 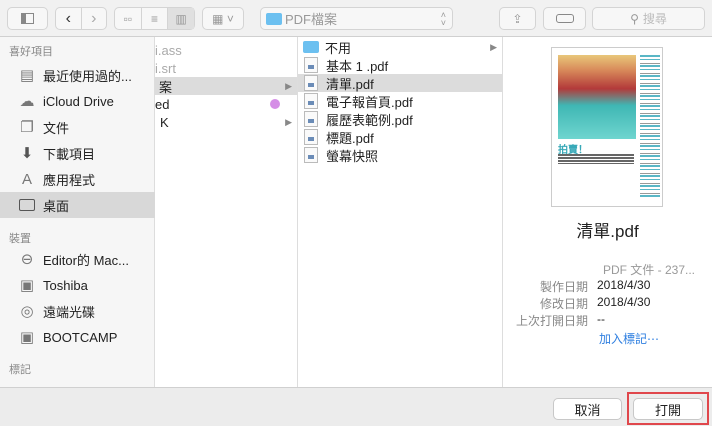 I want to click on toolbar: ‹ › ▫▫ ≡ ▥ ▦ ˅ PDF檔案 ˄ ˅ ⇪ ⚲ 搜尋, so click(x=356, y=18).